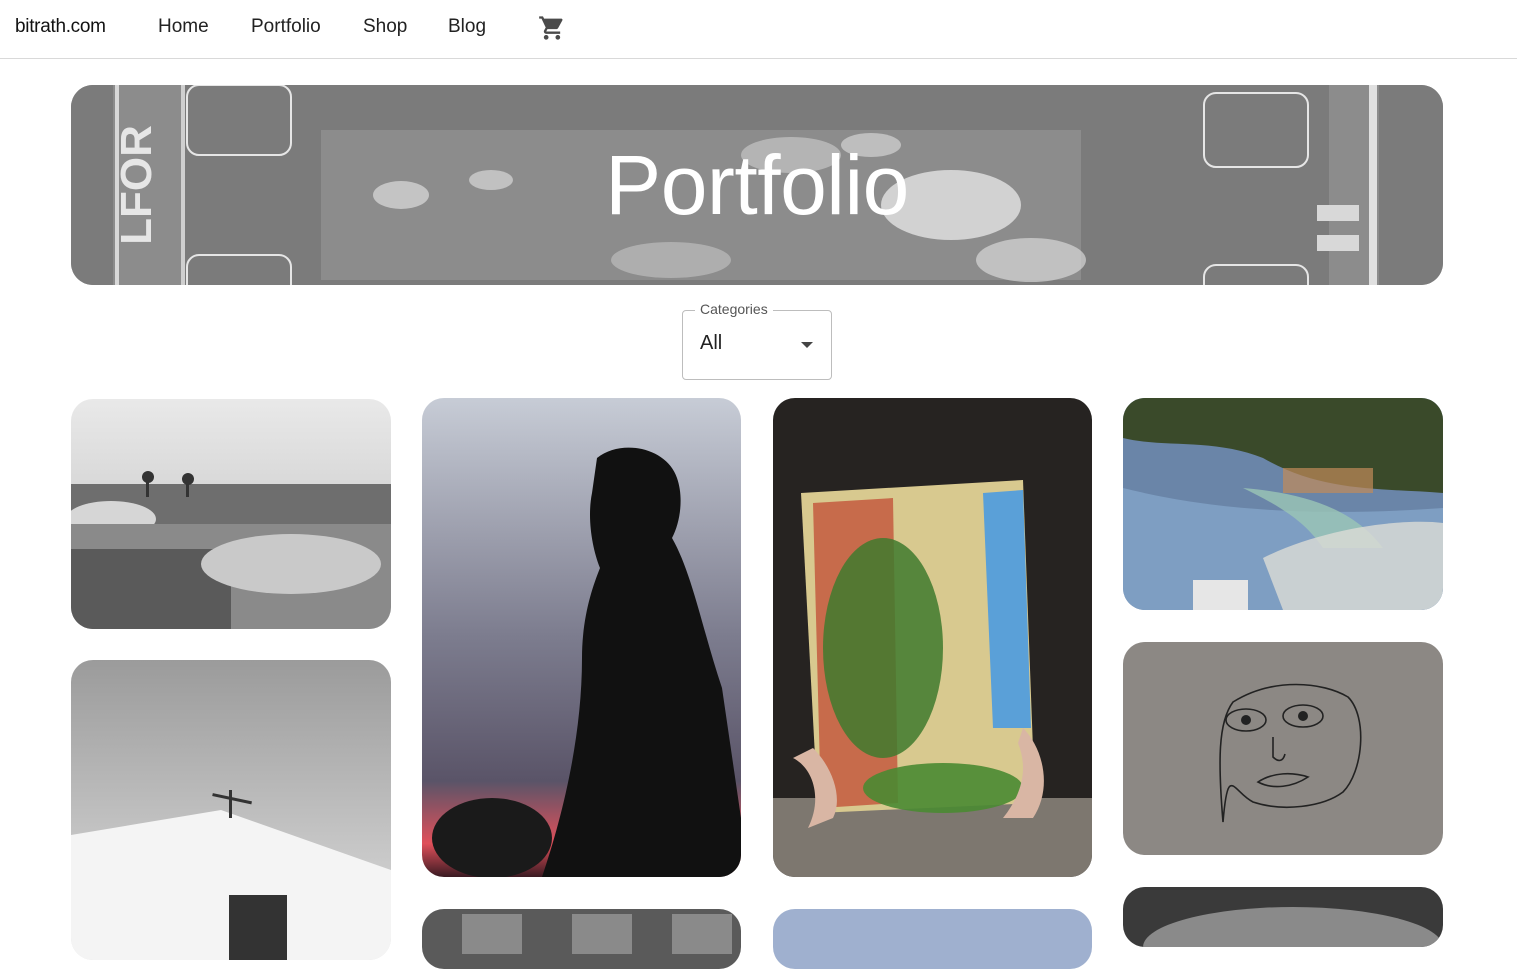  Describe the element at coordinates (385, 27) in the screenshot. I see `nav-link-shop: Shop` at that location.